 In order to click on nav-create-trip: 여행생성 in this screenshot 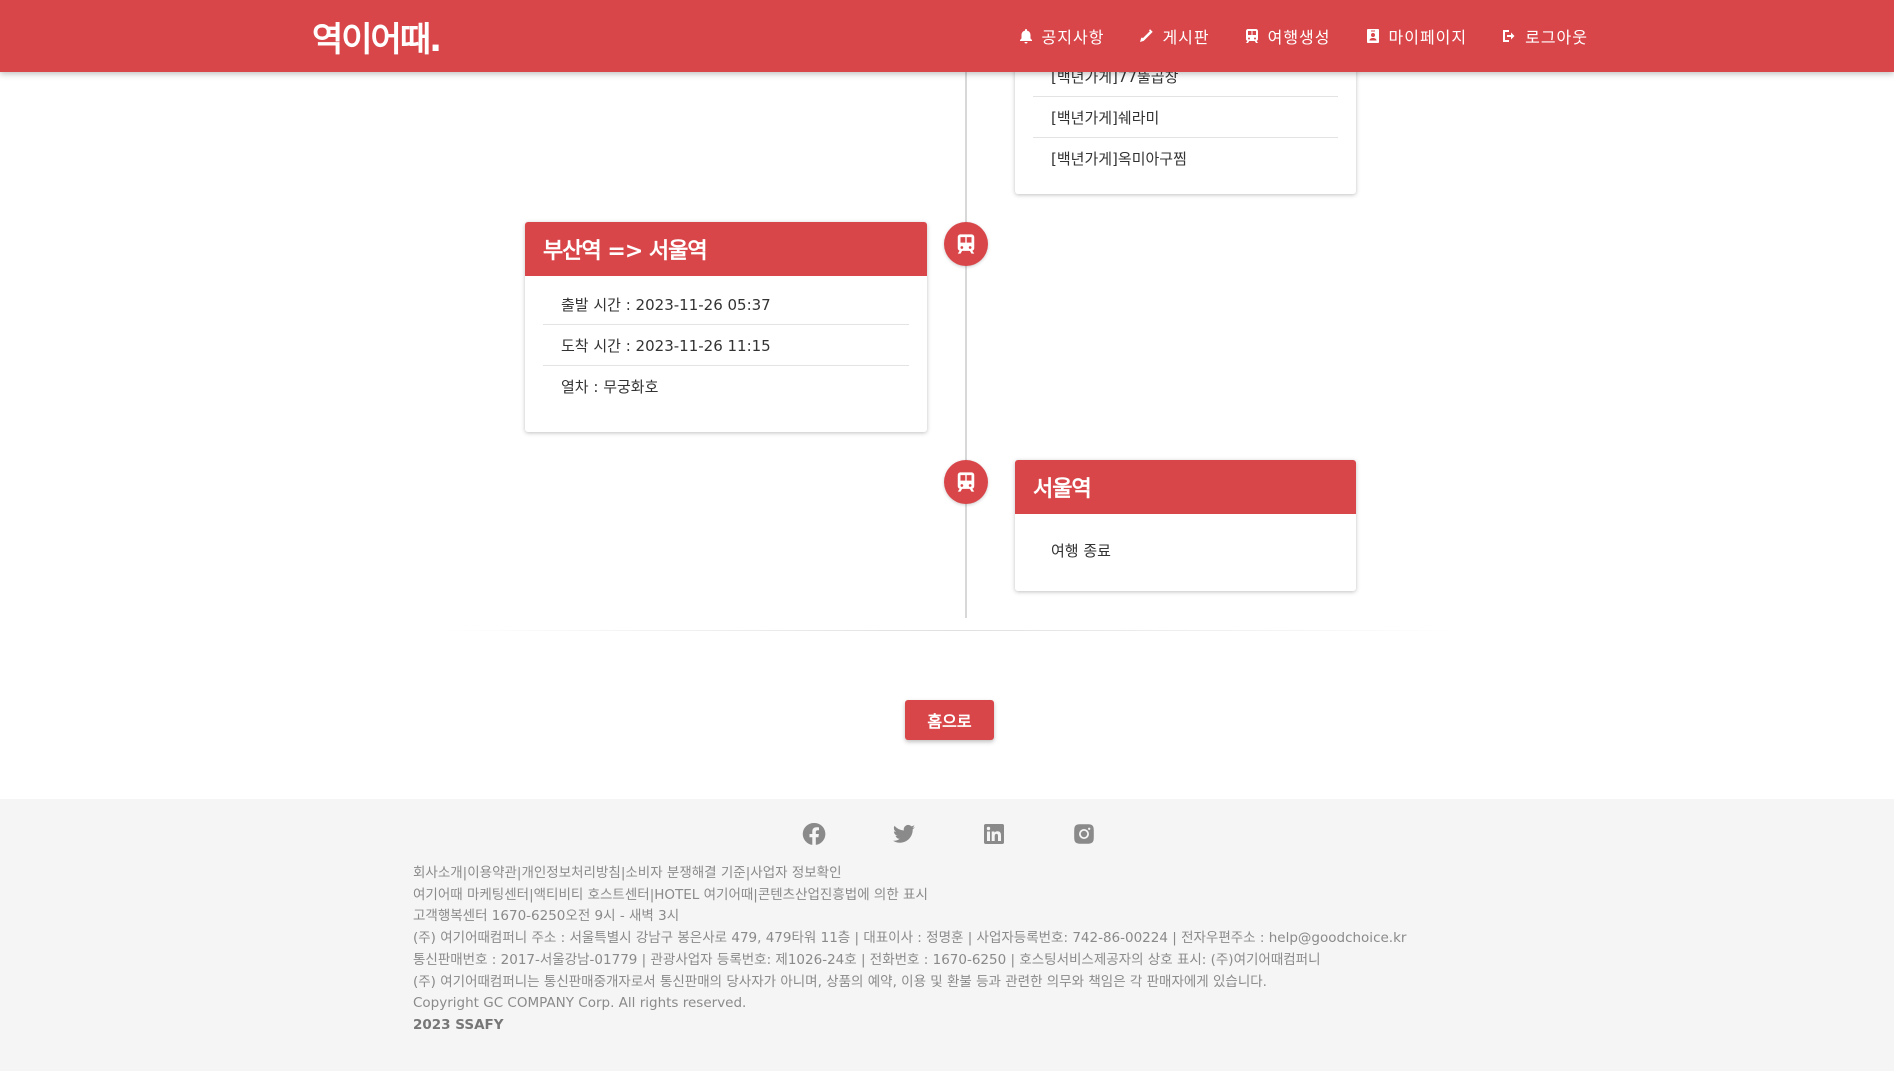, I will do `click(1287, 36)`.